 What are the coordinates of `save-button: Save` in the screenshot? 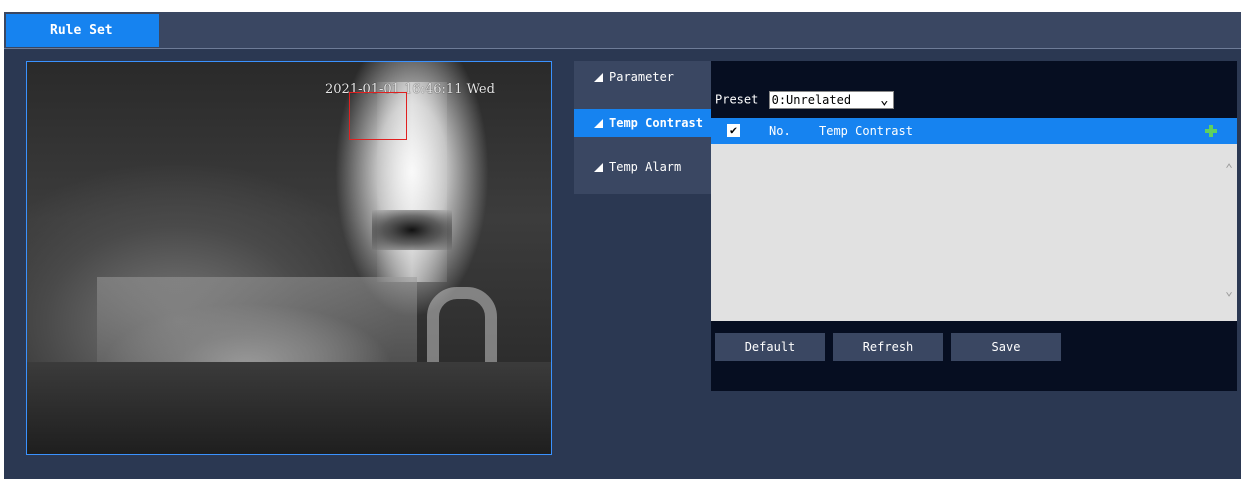 It's located at (1006, 347).